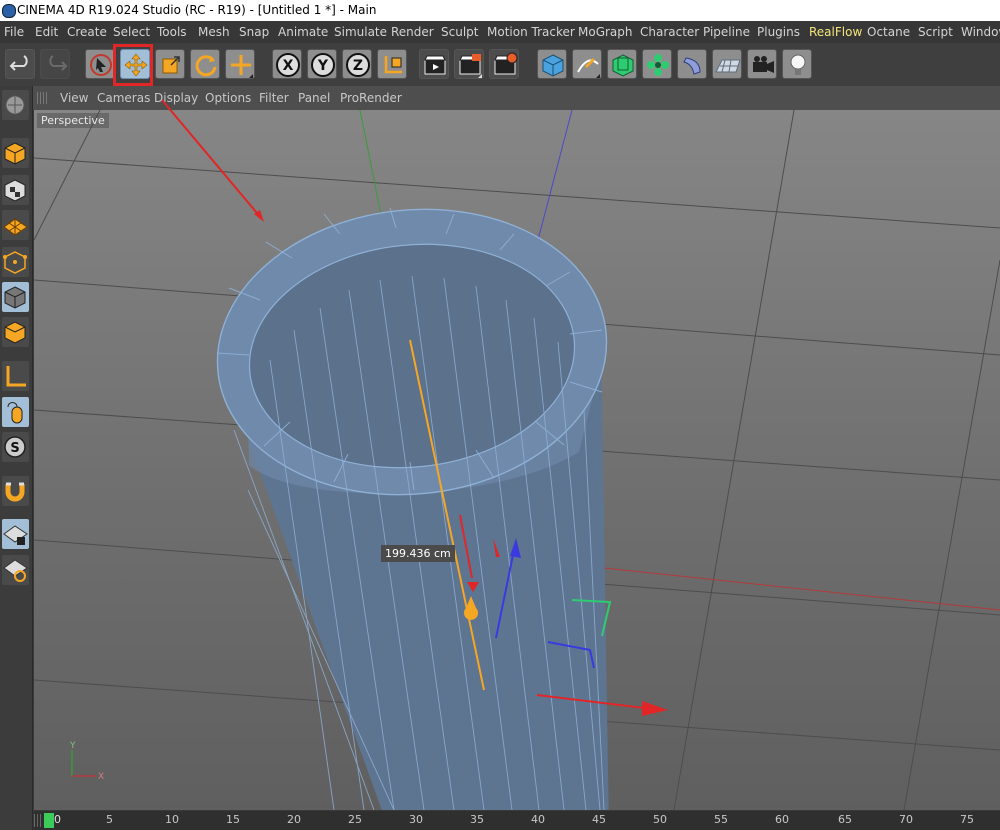 This screenshot has height=830, width=1000. I want to click on axis-mode-button, so click(15, 376).